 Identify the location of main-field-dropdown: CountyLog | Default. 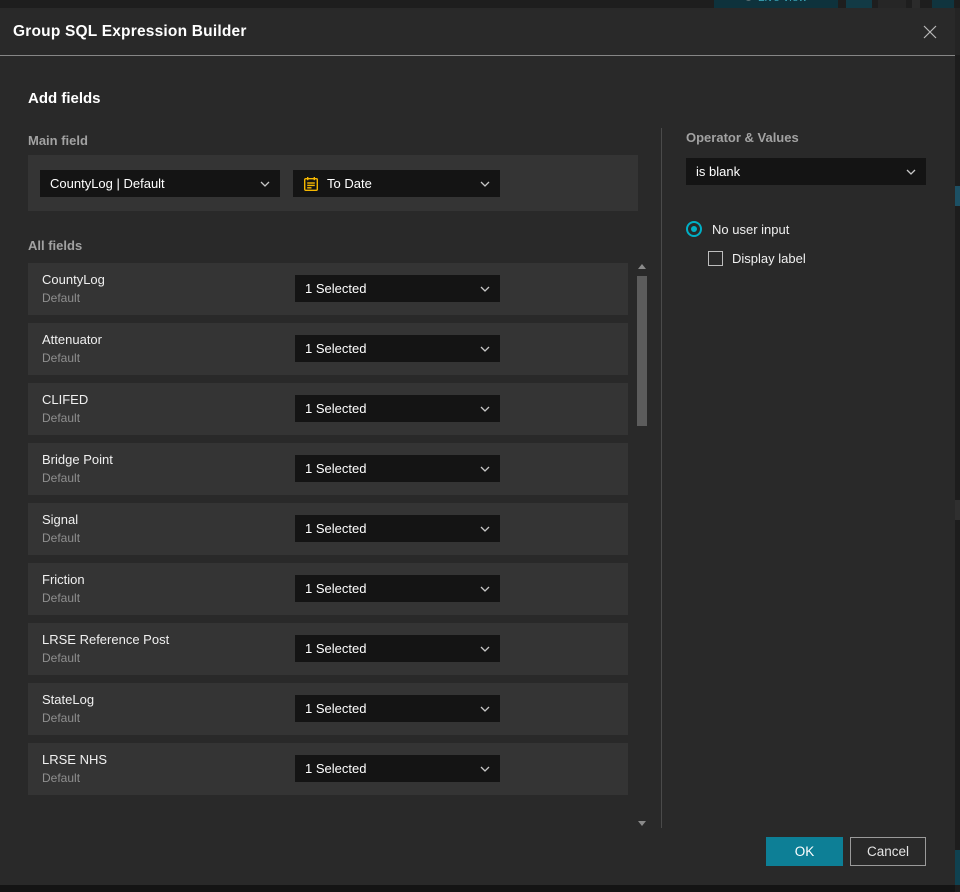
(160, 183).